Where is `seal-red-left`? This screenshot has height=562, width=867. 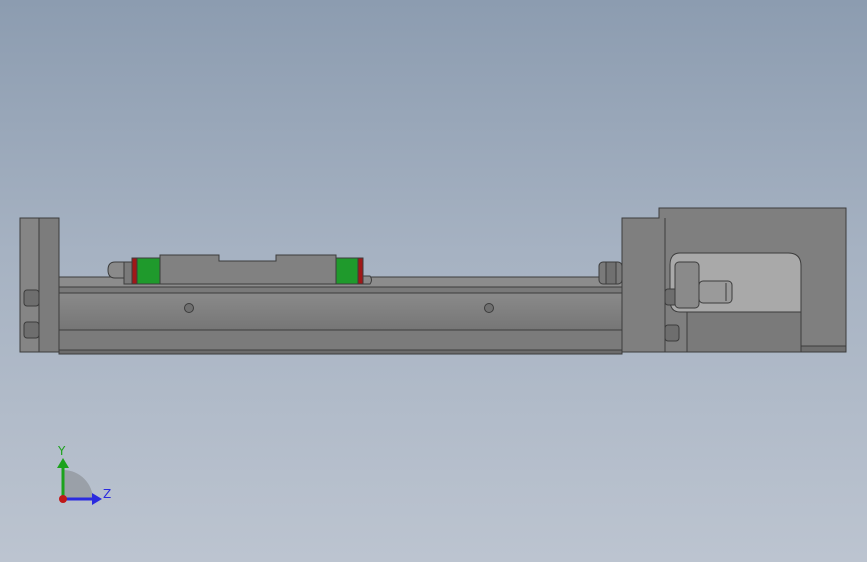
seal-red-left is located at coordinates (134, 271).